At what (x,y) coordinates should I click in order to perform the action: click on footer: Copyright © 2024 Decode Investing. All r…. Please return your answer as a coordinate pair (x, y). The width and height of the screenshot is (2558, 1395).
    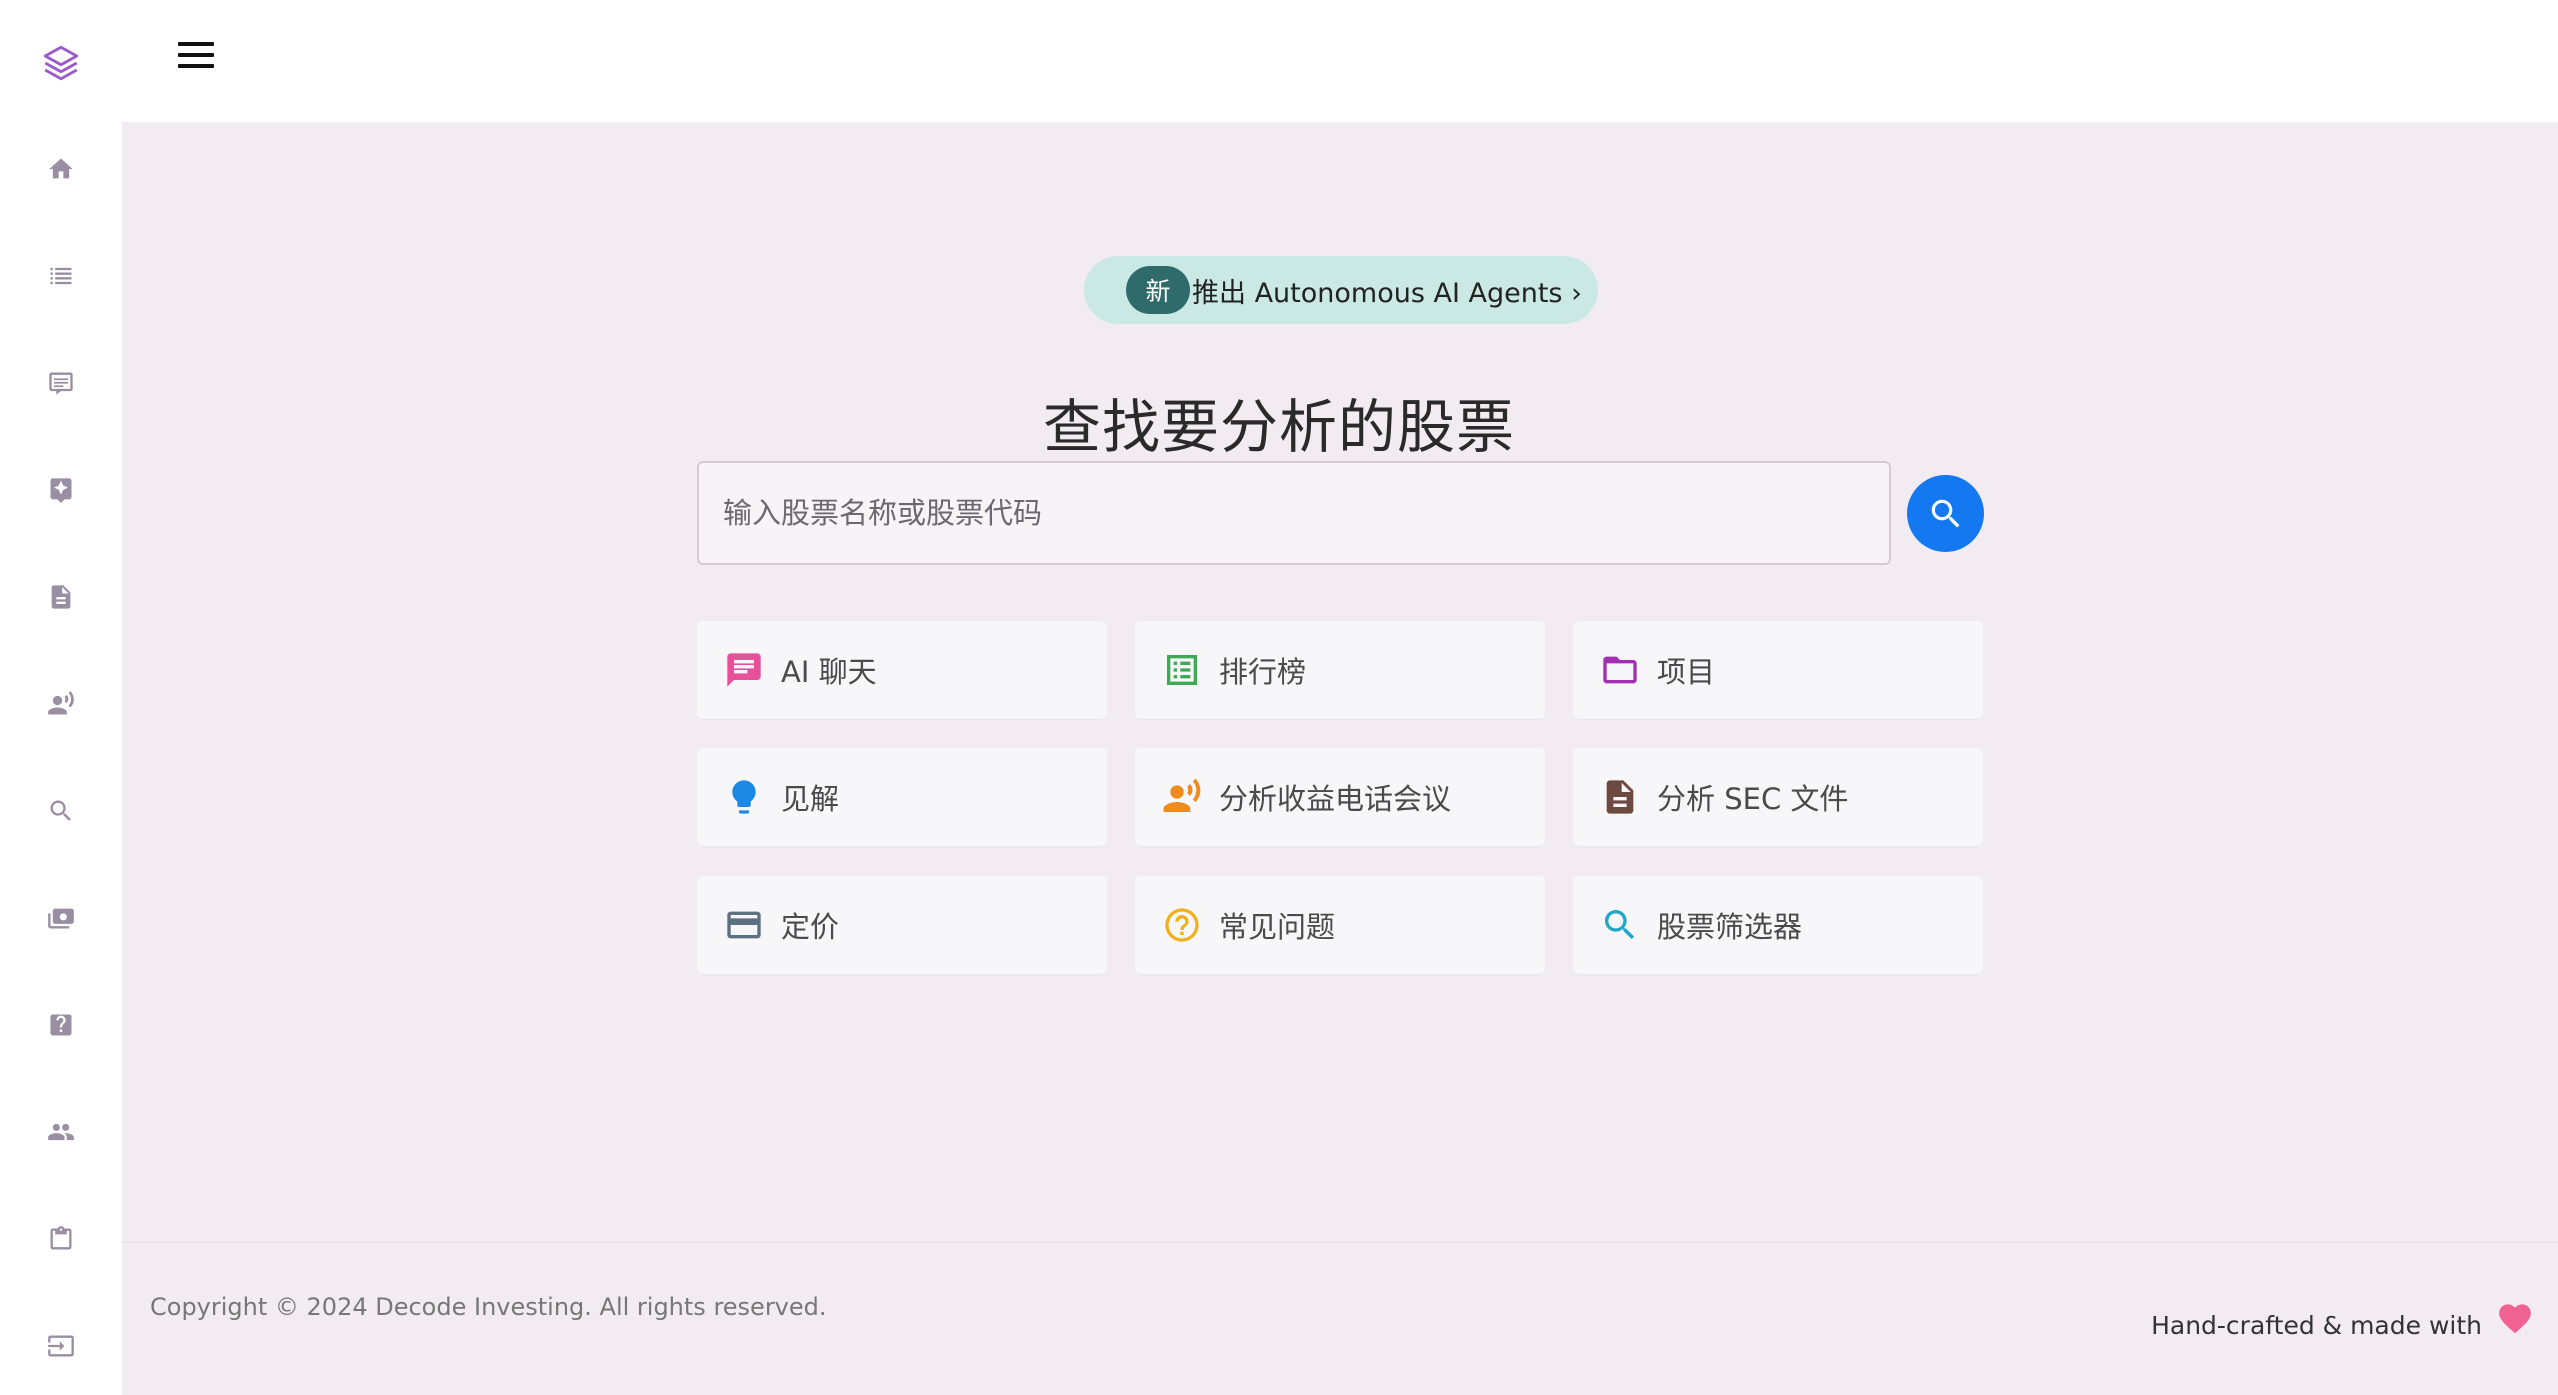
    Looking at the image, I should click on (1340, 1318).